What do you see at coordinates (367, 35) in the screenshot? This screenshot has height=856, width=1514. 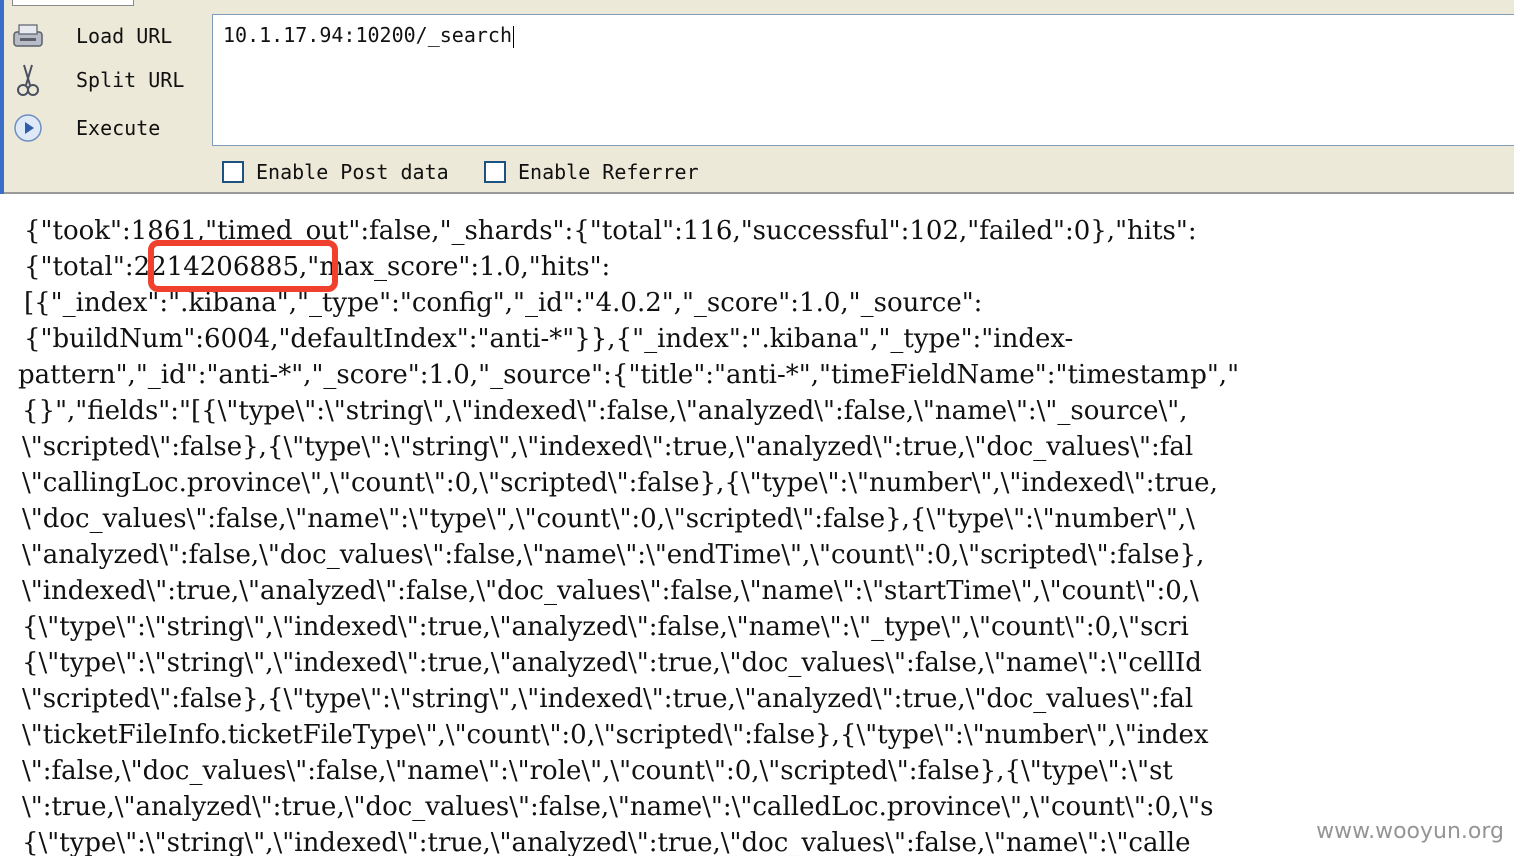 I see `url-value: 10.1.17.94:10200/_search` at bounding box center [367, 35].